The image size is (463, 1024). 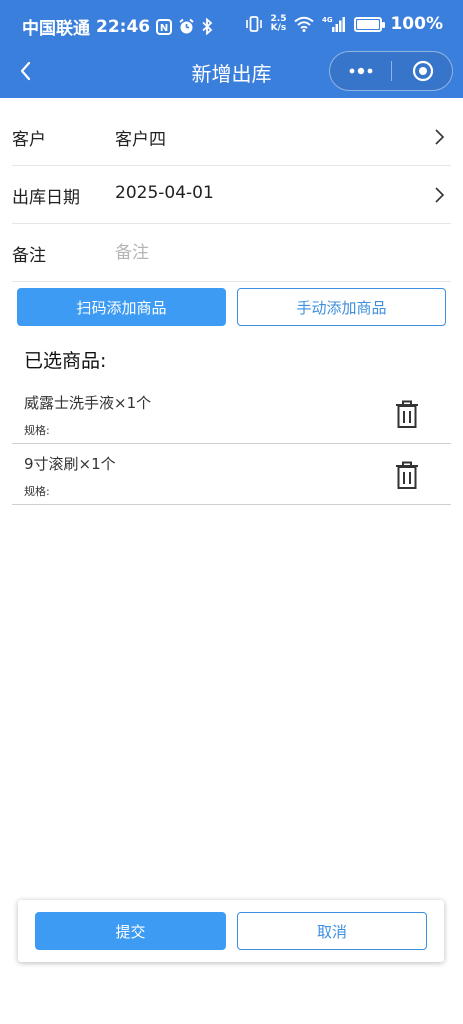 I want to click on more-icon, so click(x=360, y=71).